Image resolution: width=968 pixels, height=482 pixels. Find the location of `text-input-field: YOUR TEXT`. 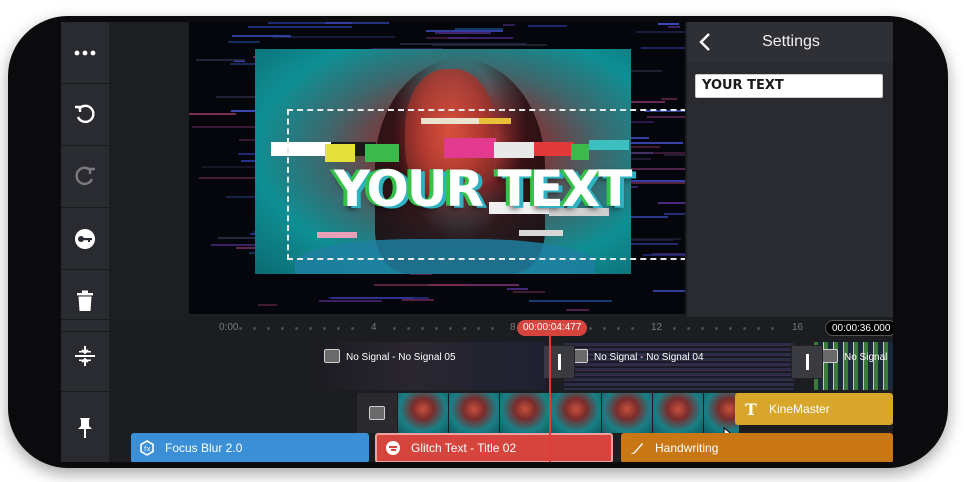

text-input-field: YOUR TEXT is located at coordinates (789, 86).